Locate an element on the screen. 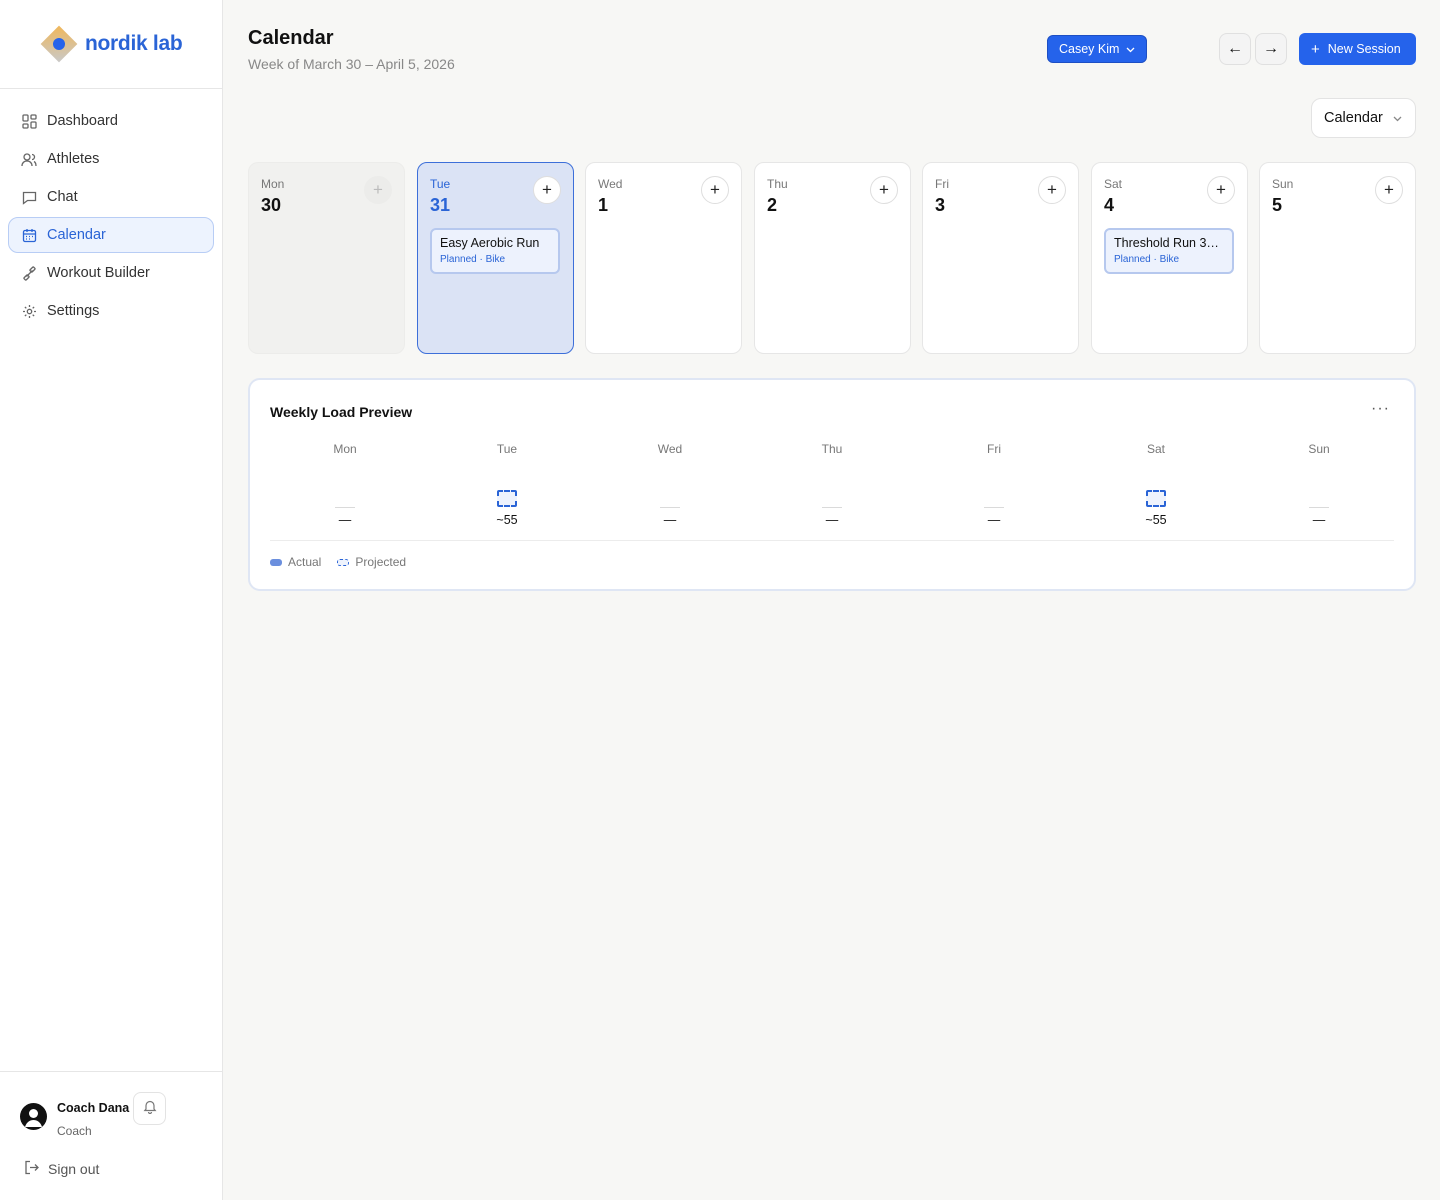 Image resolution: width=1440 pixels, height=1200 pixels. athlete-select: Casey Kim is located at coordinates (1097, 49).